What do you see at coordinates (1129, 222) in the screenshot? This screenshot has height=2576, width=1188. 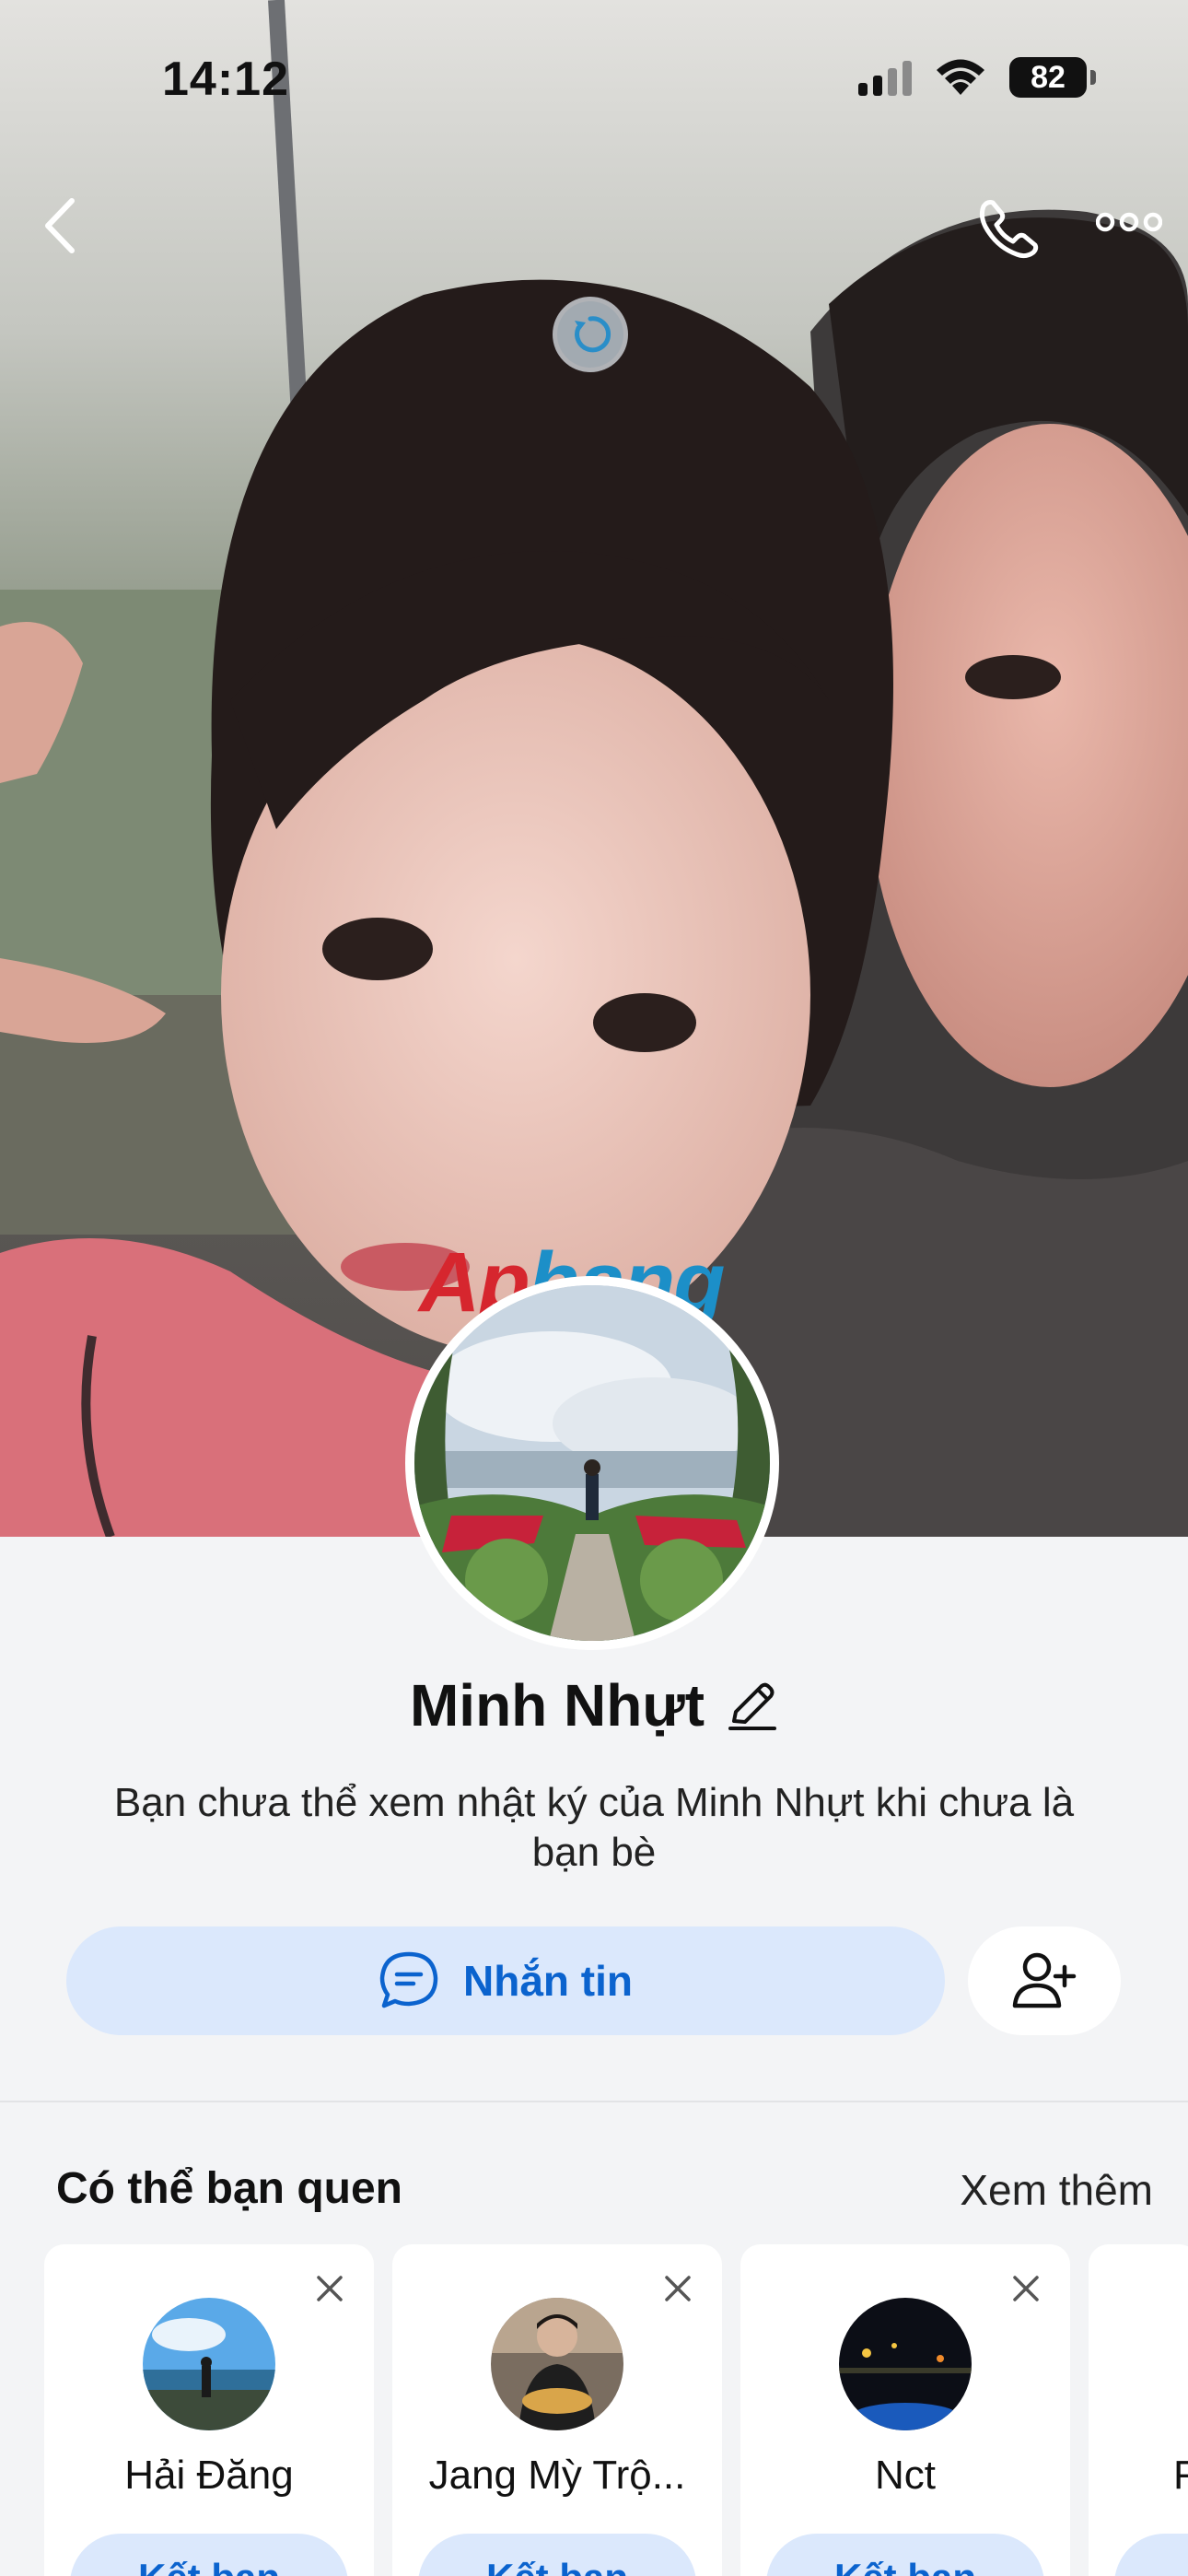 I see `more-icon` at bounding box center [1129, 222].